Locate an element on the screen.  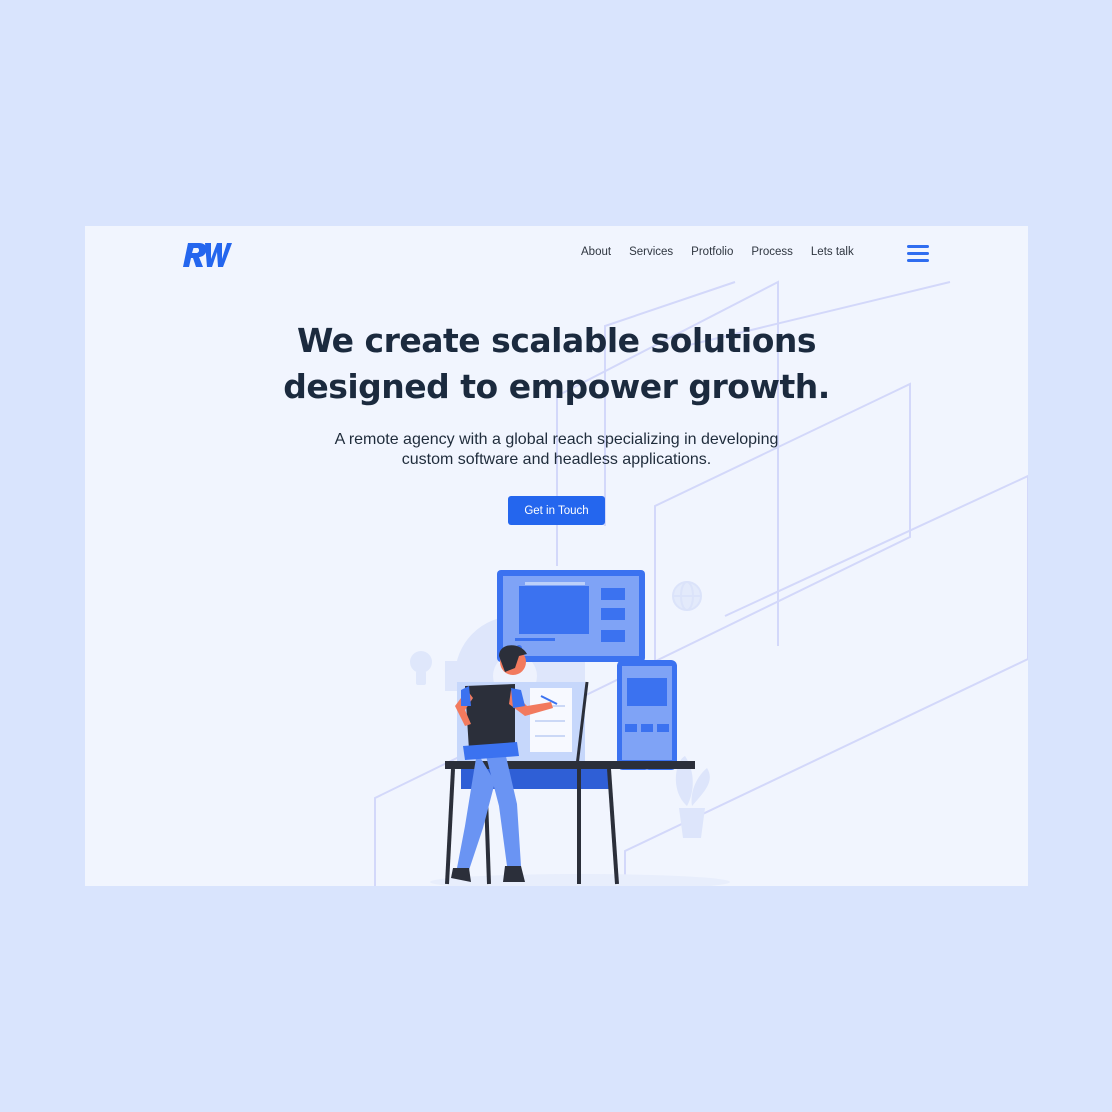
brand-logo is located at coordinates (207, 254).